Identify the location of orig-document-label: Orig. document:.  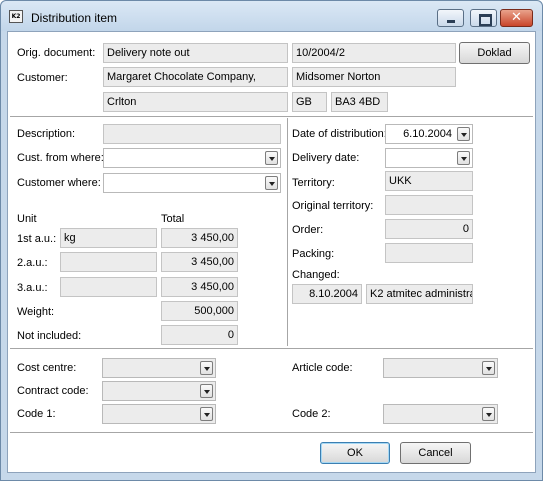
(56, 53).